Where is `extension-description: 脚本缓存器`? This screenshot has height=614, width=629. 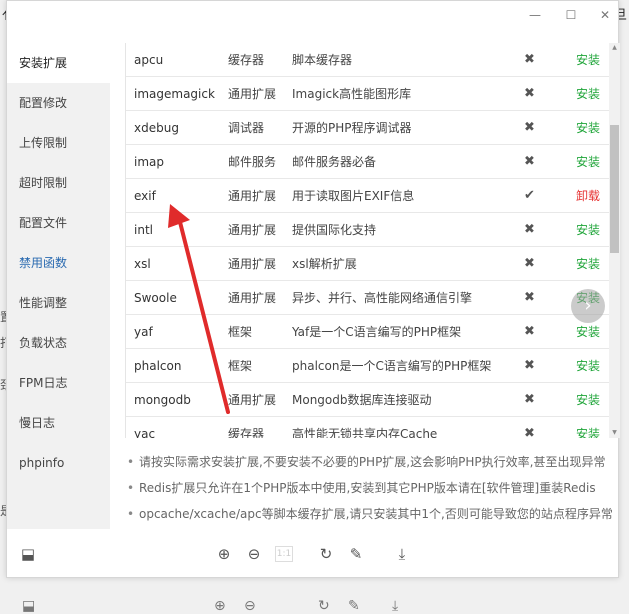 extension-description: 脚本缓存器 is located at coordinates (322, 60).